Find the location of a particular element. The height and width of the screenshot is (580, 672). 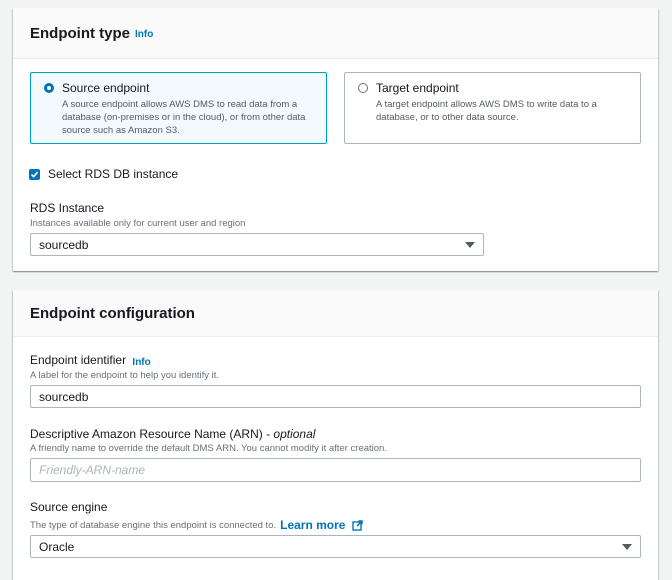

target-endpoint-radio is located at coordinates (363, 88).